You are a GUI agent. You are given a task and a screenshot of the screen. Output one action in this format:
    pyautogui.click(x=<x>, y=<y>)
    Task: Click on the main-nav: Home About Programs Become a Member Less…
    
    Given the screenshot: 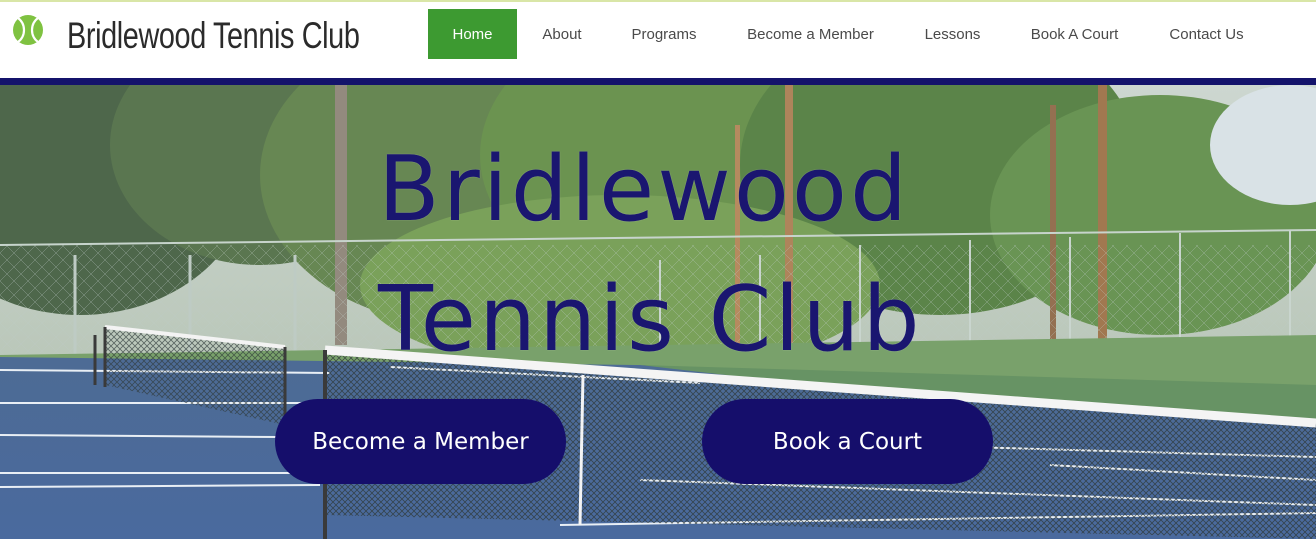 What is the action you would take?
    pyautogui.click(x=848, y=34)
    